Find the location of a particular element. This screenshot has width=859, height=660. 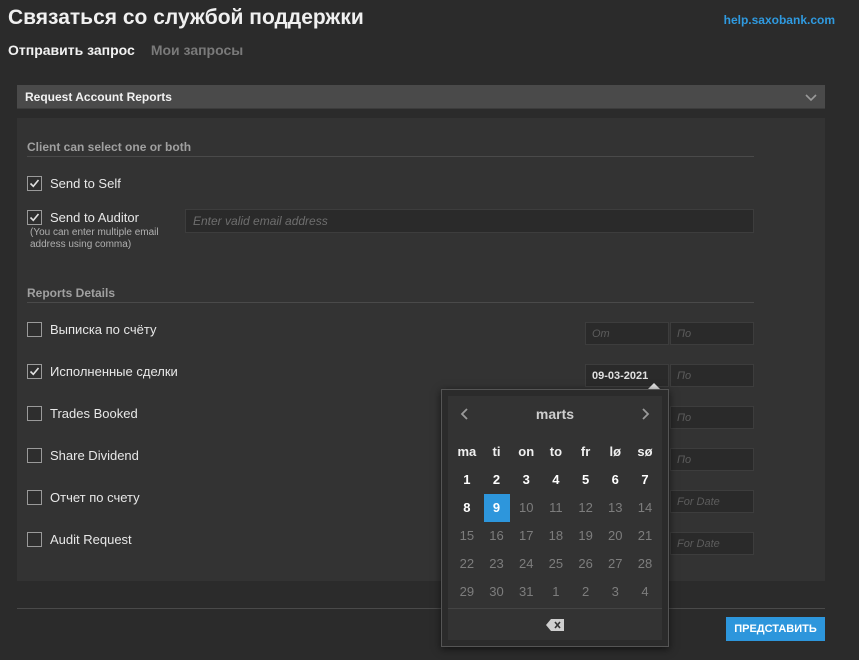

calendar-day: 18 is located at coordinates (556, 535).